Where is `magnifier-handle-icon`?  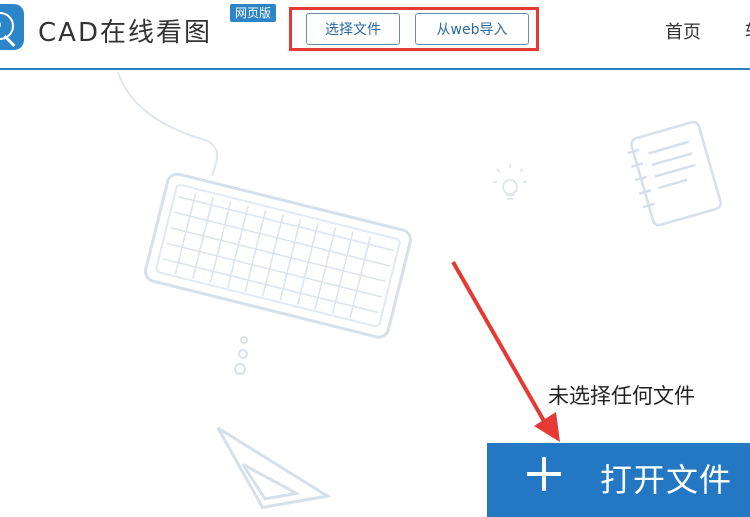
magnifier-handle-icon is located at coordinates (9, 41).